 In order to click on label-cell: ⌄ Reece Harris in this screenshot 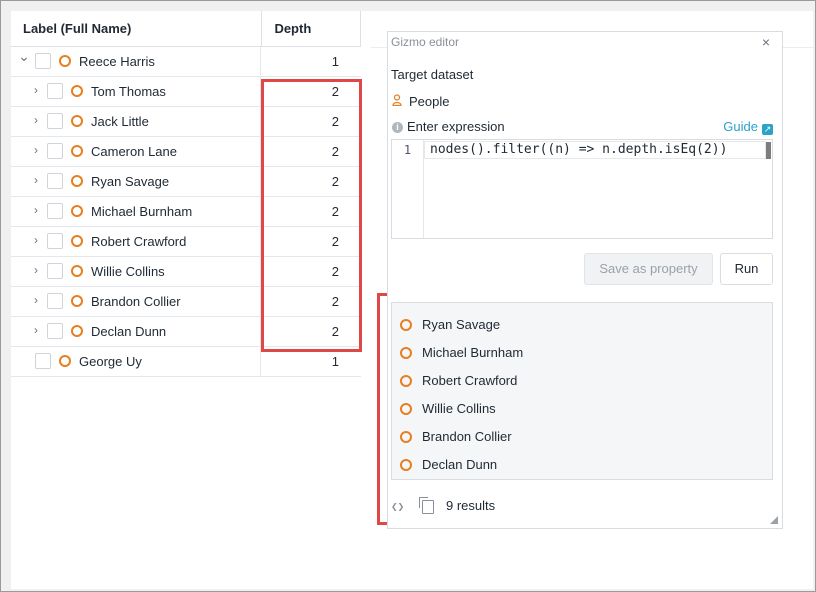, I will do `click(136, 61)`.